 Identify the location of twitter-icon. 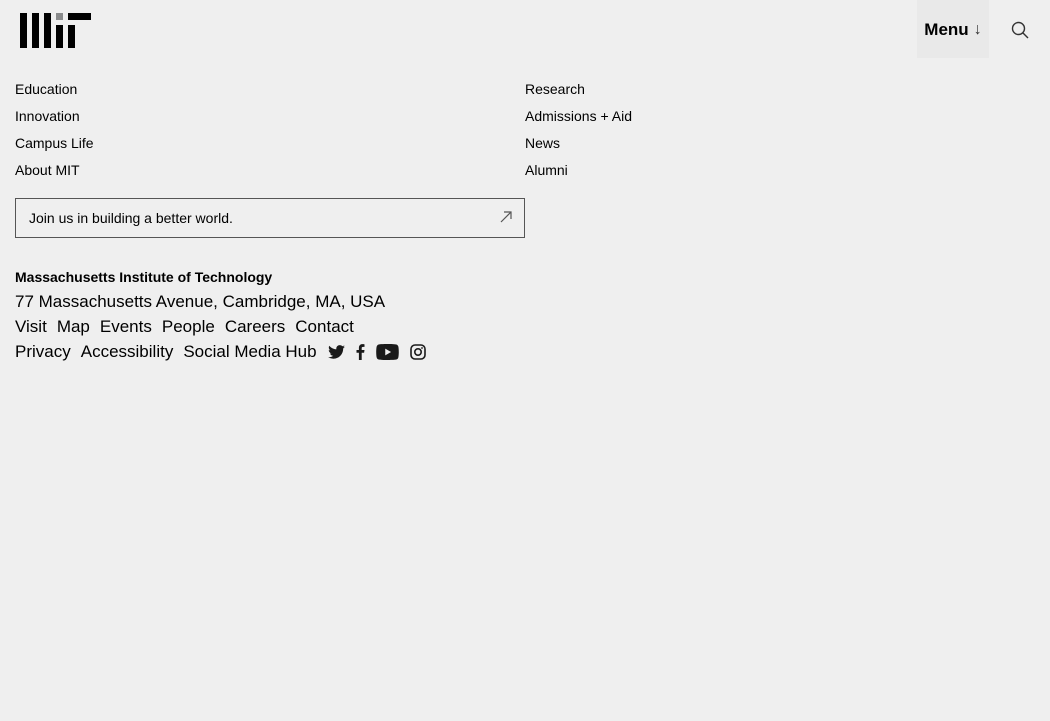
(336, 352).